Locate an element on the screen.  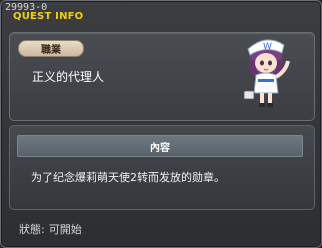
content-text: 为了纪念爆莉萌天使2转而发放的勋章。 is located at coordinates (128, 177).